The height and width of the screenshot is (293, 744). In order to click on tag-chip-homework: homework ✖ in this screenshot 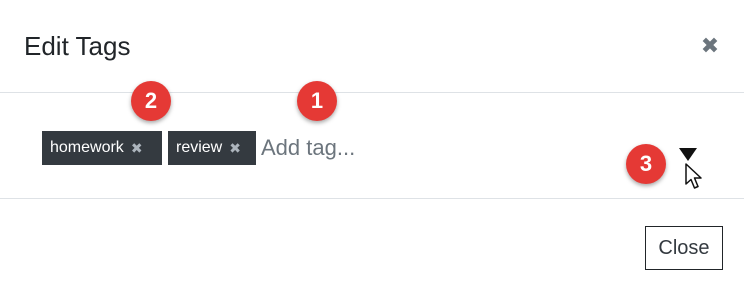, I will do `click(102, 148)`.